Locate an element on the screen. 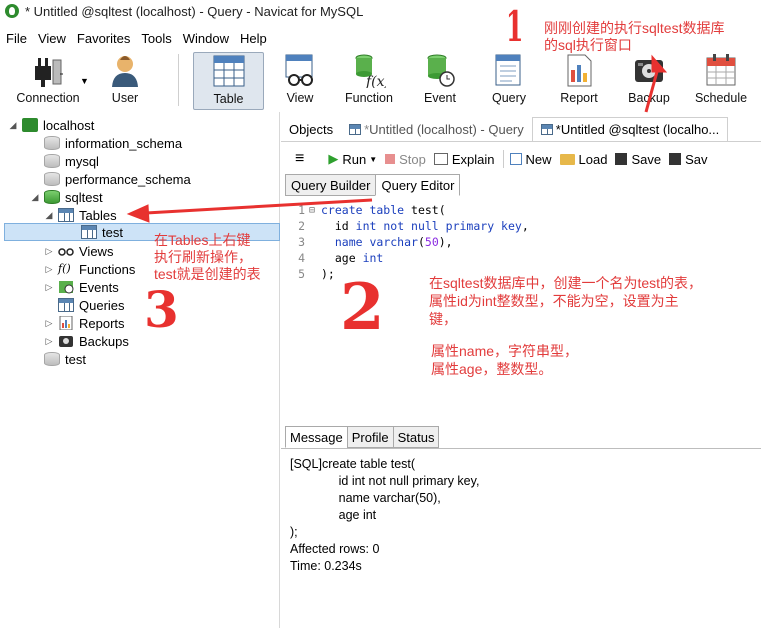 The image size is (761, 628). annotation-line: 的sql执行窗口 is located at coordinates (588, 45).